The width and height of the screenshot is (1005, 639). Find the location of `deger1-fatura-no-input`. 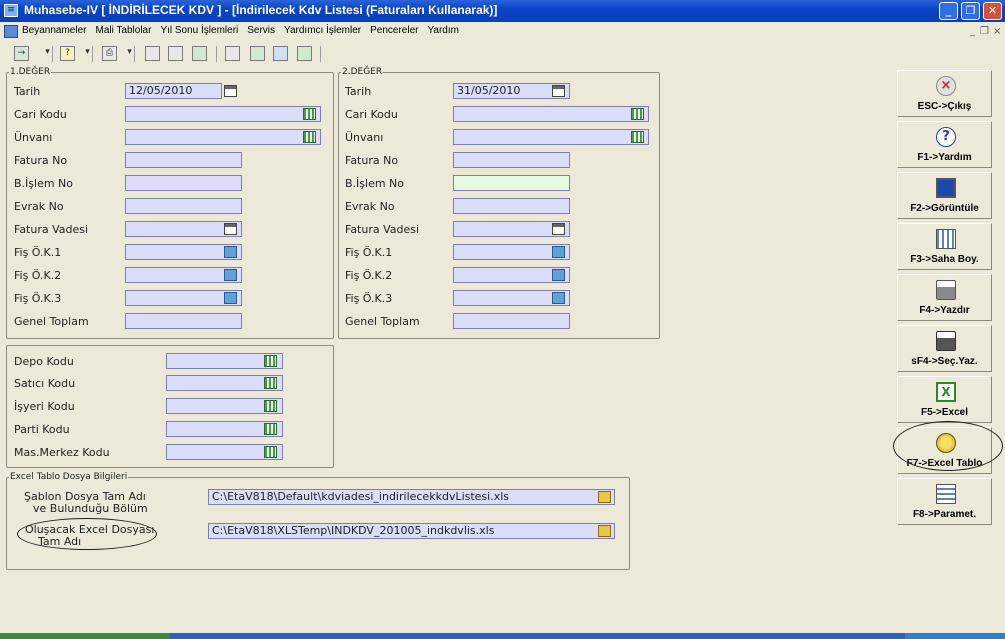

deger1-fatura-no-input is located at coordinates (183, 160).